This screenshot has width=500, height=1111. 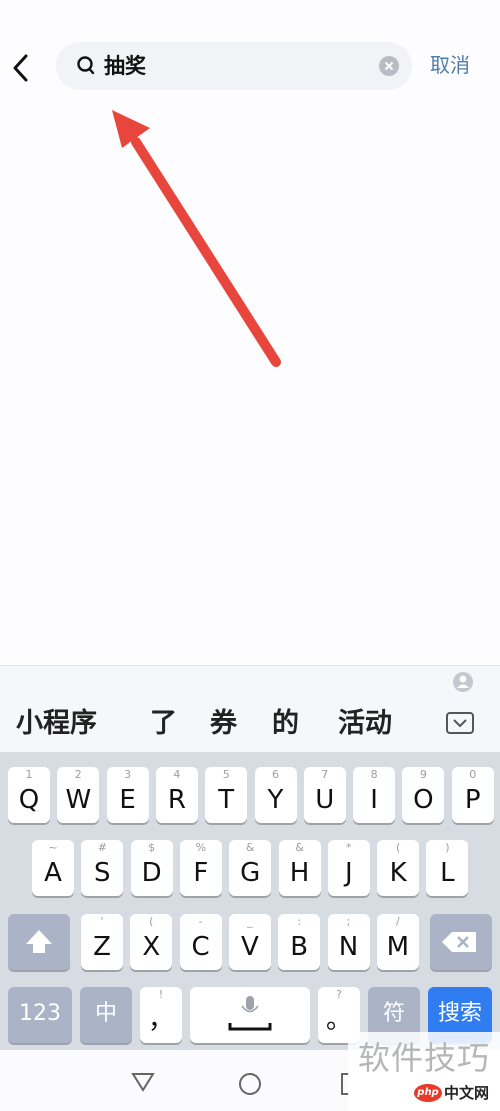 What do you see at coordinates (428, 1093) in the screenshot?
I see `php-logo: php` at bounding box center [428, 1093].